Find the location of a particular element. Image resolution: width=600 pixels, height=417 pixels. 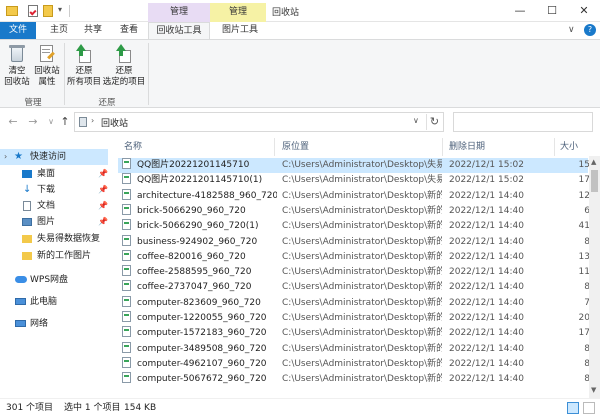

nav-quick-access: › ★ 快速访问 is located at coordinates (54, 157).